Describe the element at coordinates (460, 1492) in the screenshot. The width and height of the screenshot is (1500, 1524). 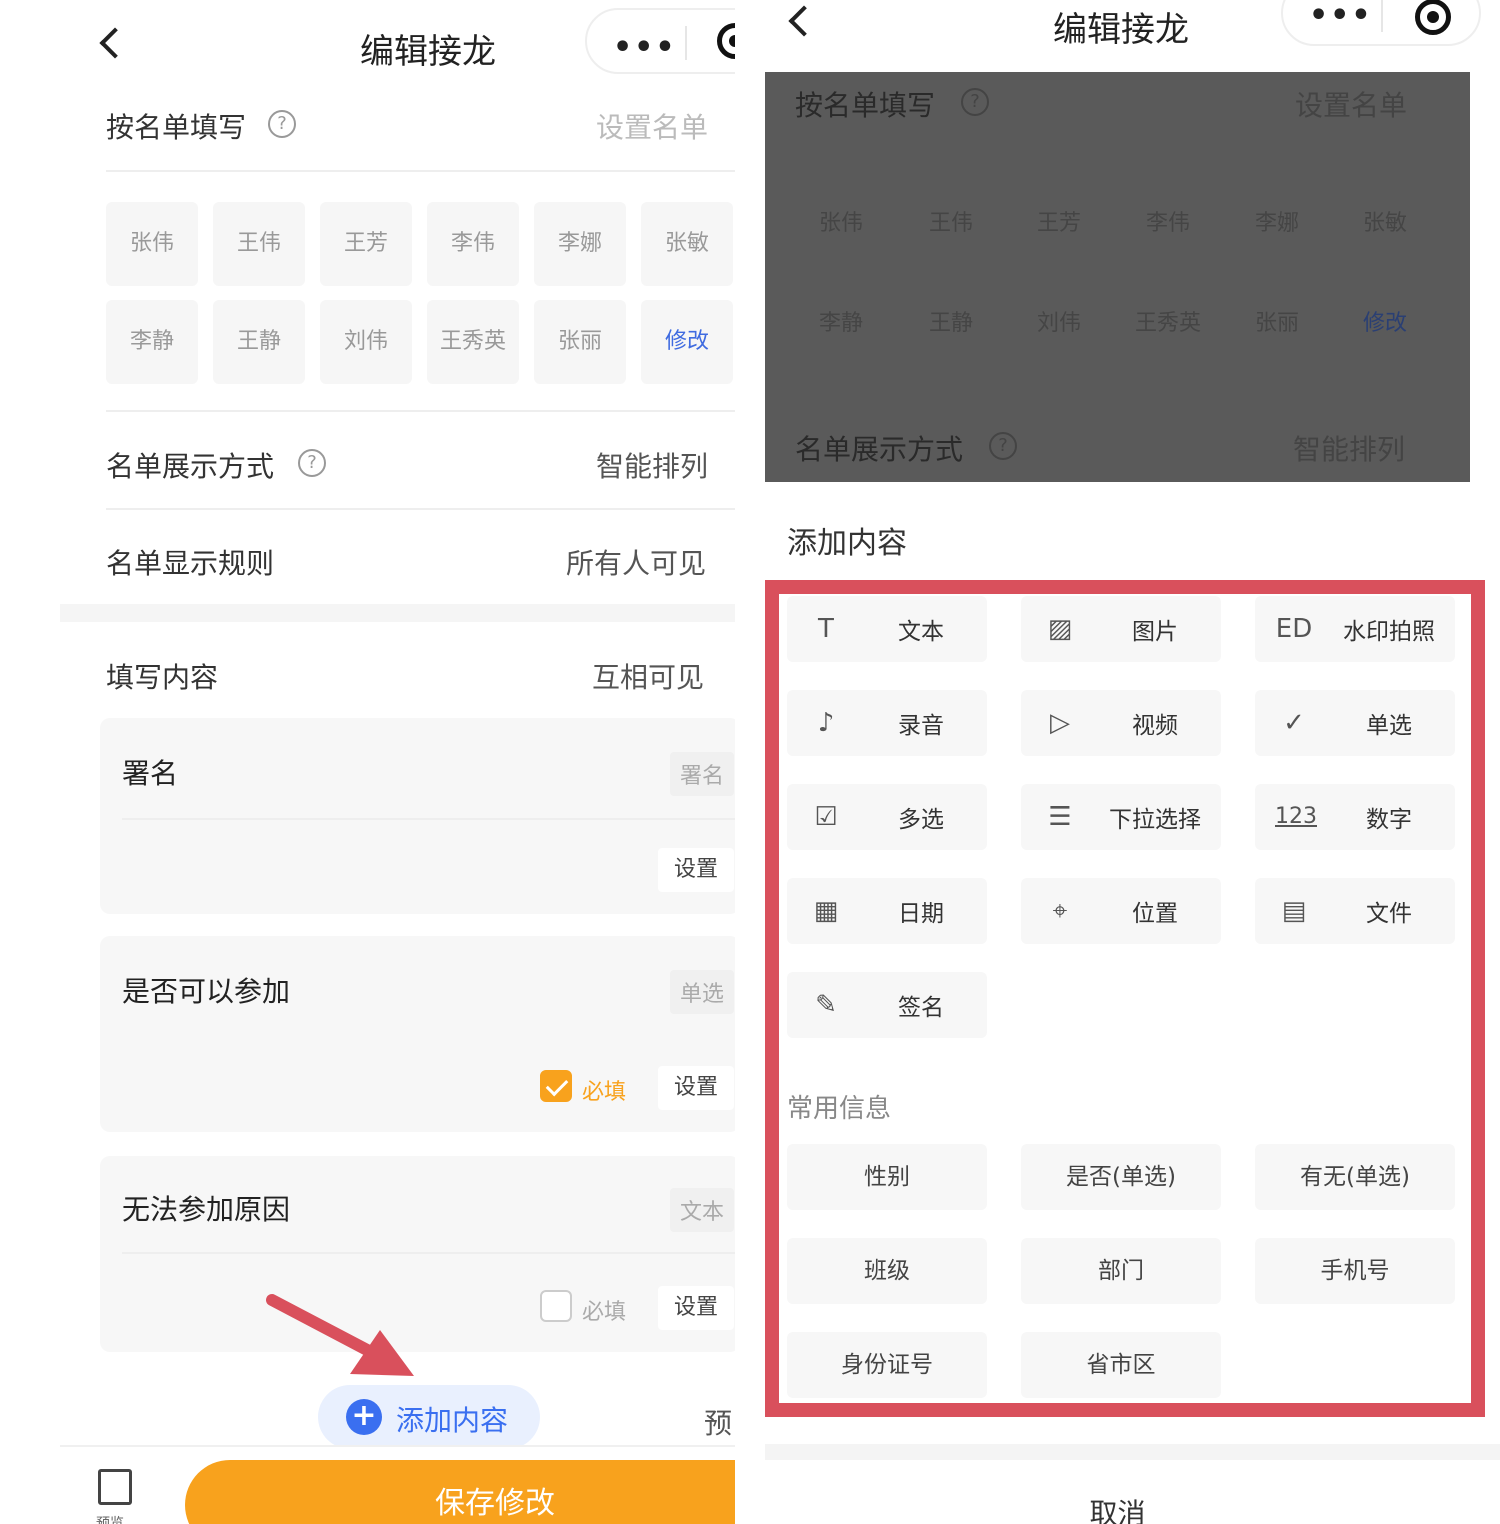
I see `save-button: 保存修改` at that location.